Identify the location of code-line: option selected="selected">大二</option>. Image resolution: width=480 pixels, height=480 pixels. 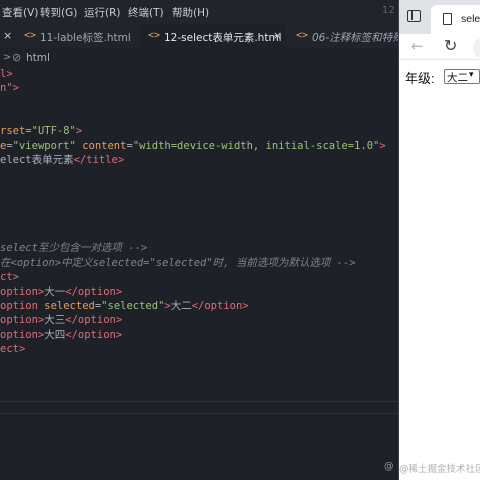
(124, 306).